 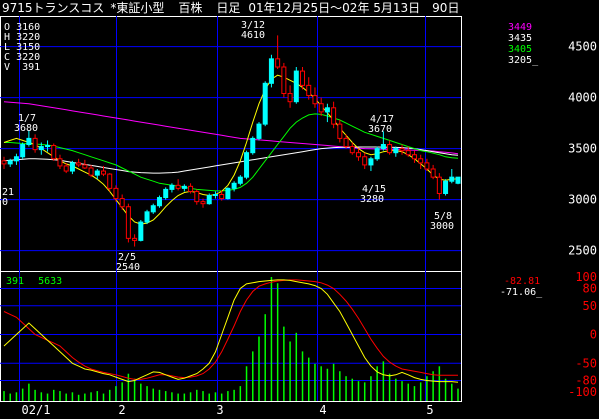 What do you see at coordinates (190, 7) in the screenshot?
I see `unit-label: 百株` at bounding box center [190, 7].